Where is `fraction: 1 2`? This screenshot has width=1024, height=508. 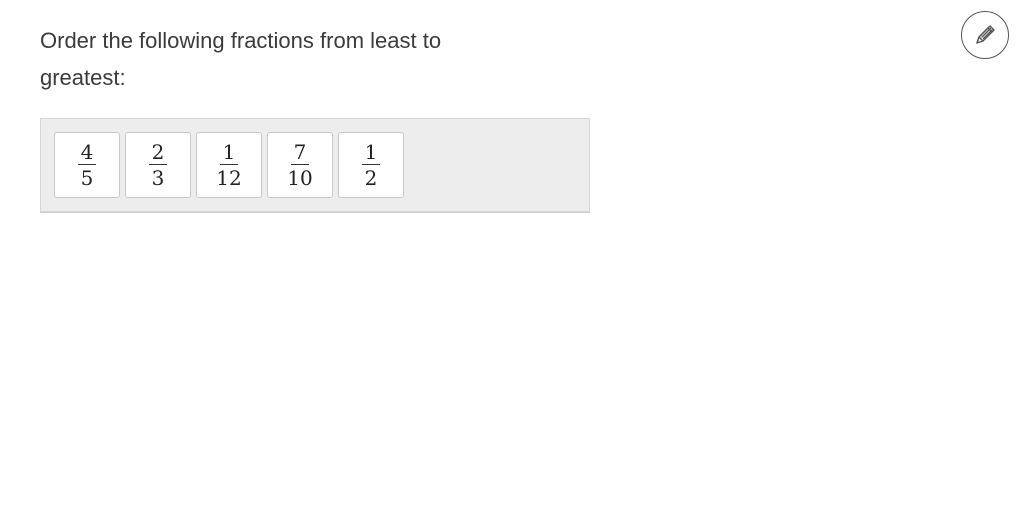 fraction: 1 2 is located at coordinates (371, 165).